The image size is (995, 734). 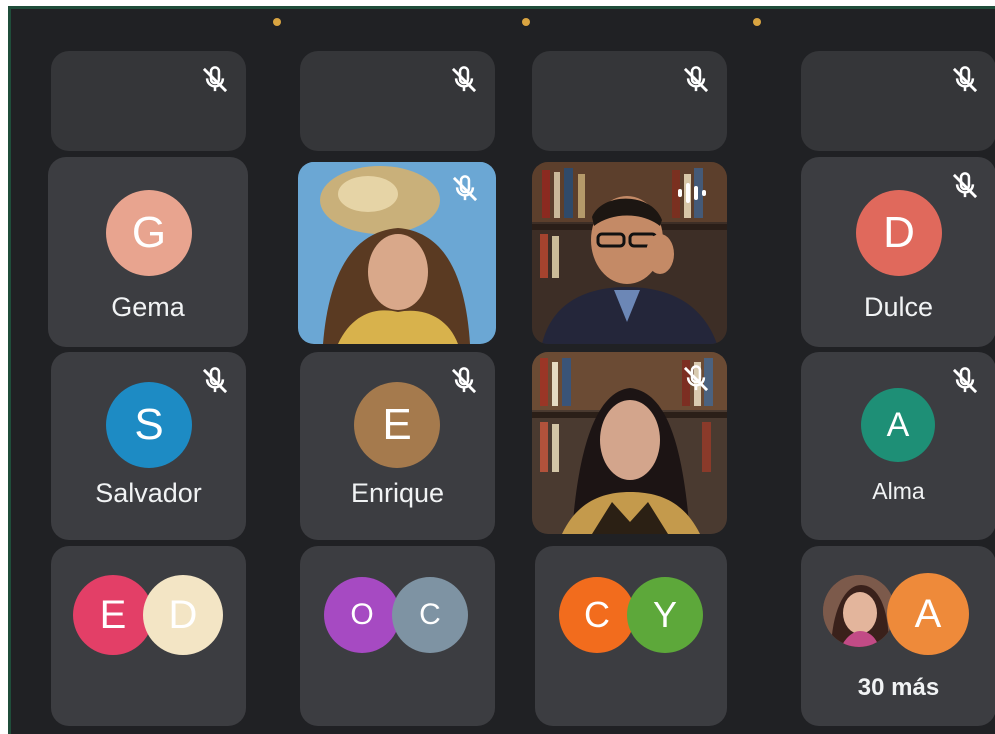 I want to click on grouped-participants-tile: O C, so click(x=397, y=636).